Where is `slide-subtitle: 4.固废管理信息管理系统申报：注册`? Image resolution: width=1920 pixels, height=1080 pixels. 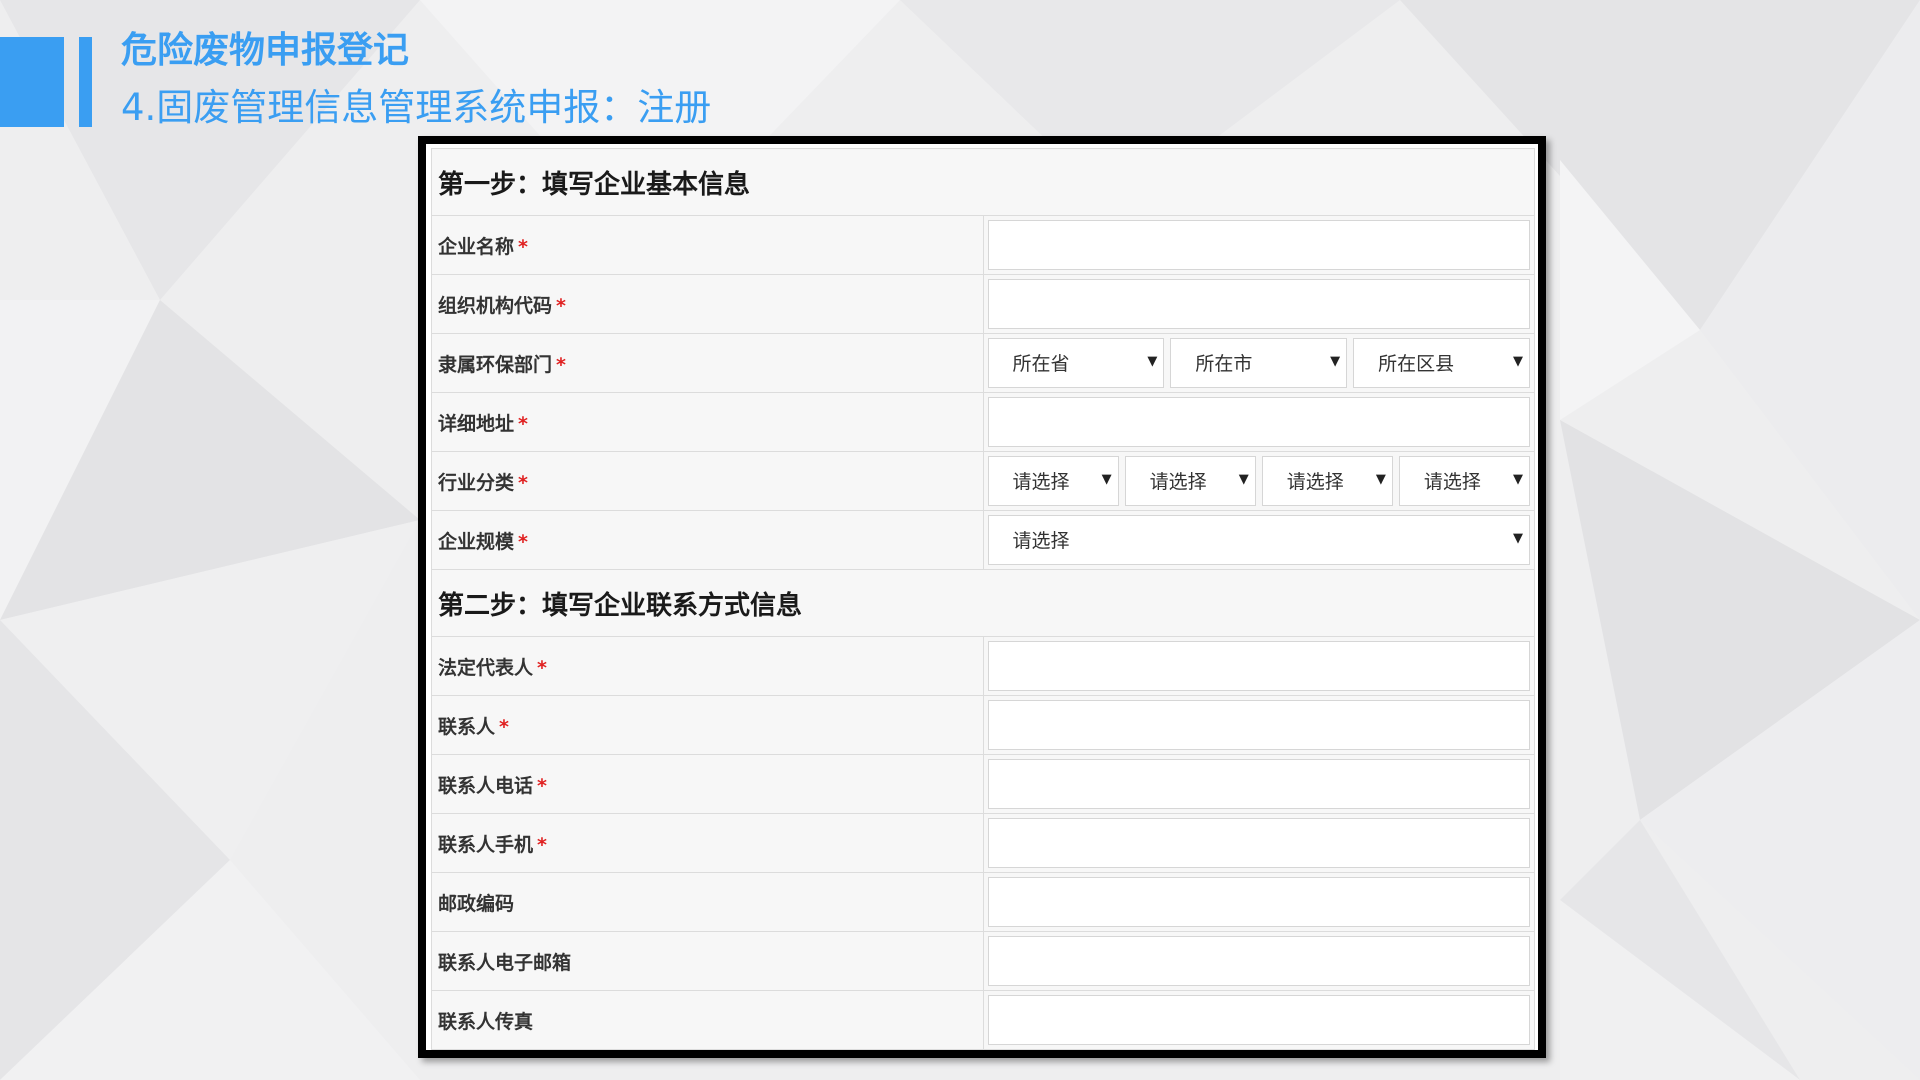 slide-subtitle: 4.固废管理信息管理系统申报：注册 is located at coordinates (416, 107).